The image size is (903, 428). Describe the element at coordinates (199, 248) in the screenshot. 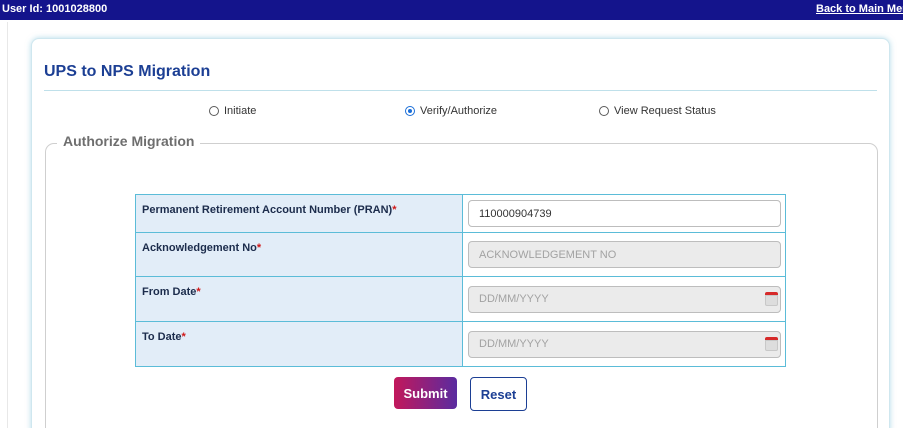

I see `acknowledgement-label-text: Acknowledgement No` at that location.